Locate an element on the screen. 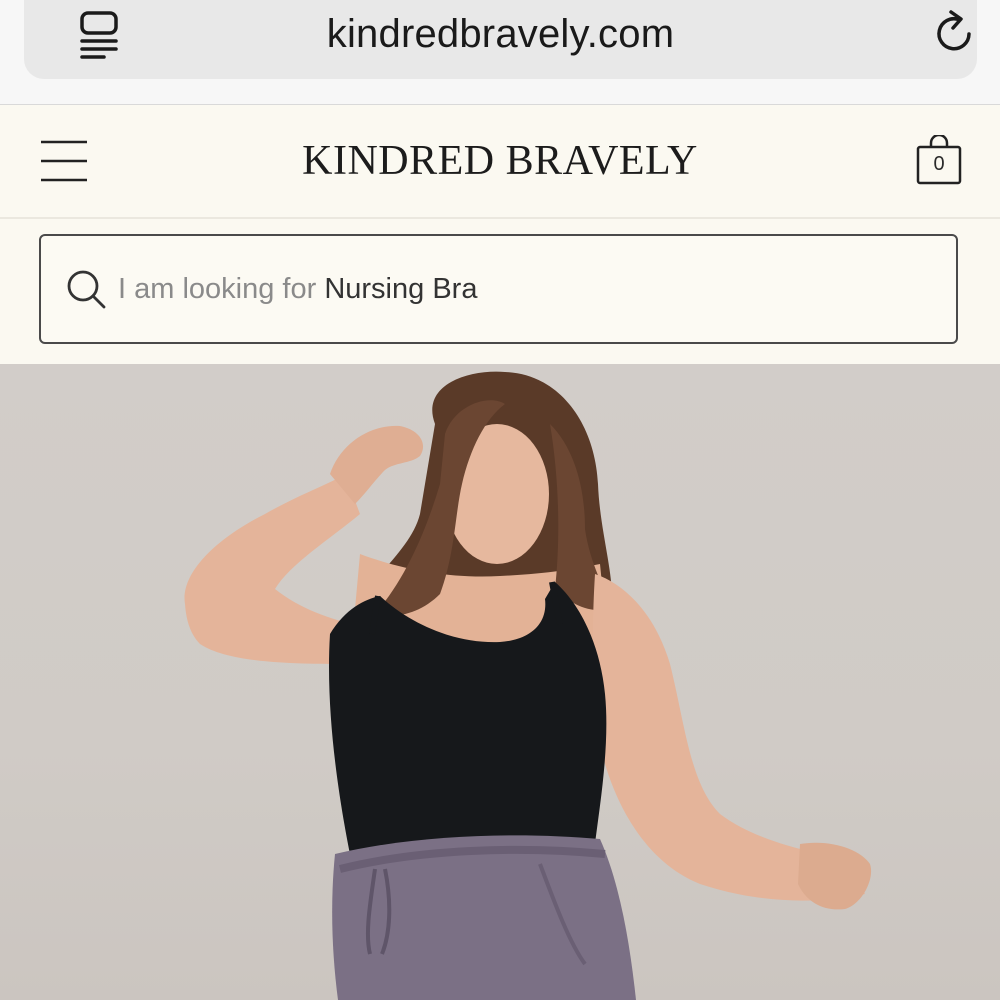 The image size is (1000, 1000). search-placeholder: I am looking for Nursing Bra is located at coordinates (297, 289).